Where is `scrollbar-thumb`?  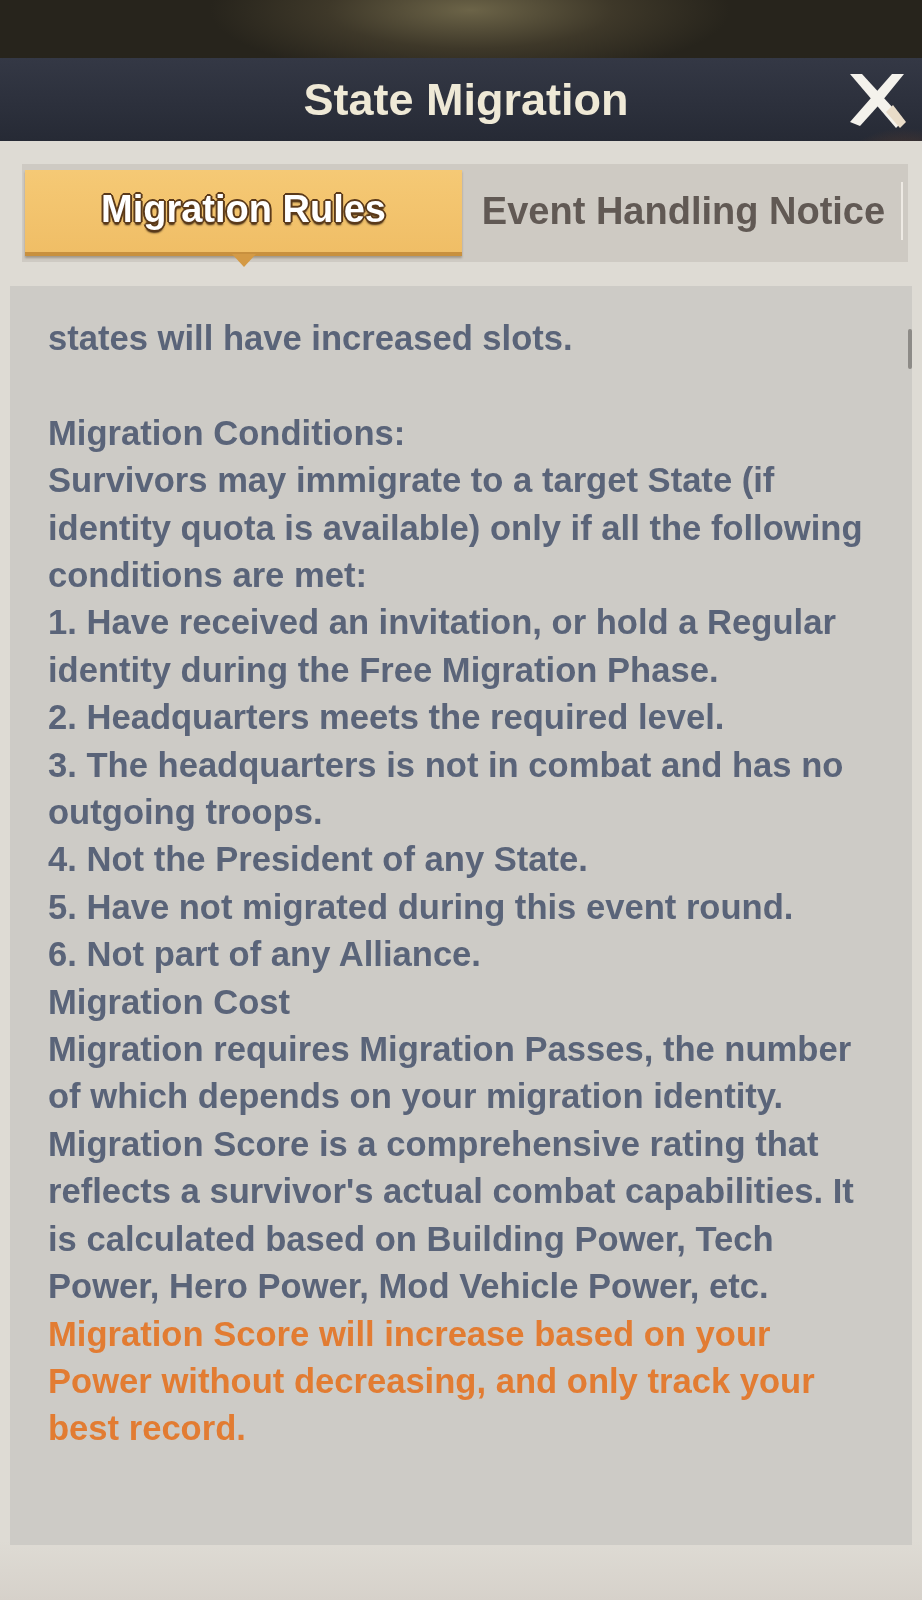 scrollbar-thumb is located at coordinates (910, 349).